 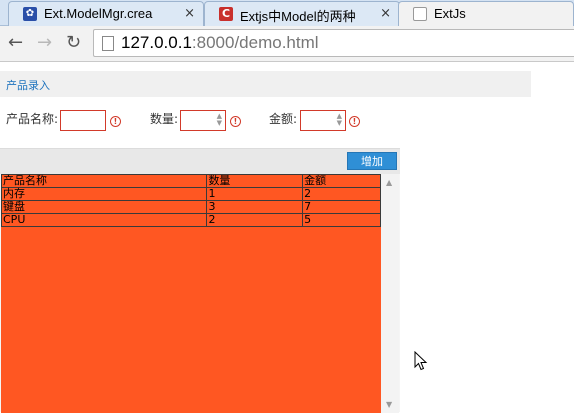 I want to click on table-header-row: 产品名称 数量 金额, so click(x=190, y=181).